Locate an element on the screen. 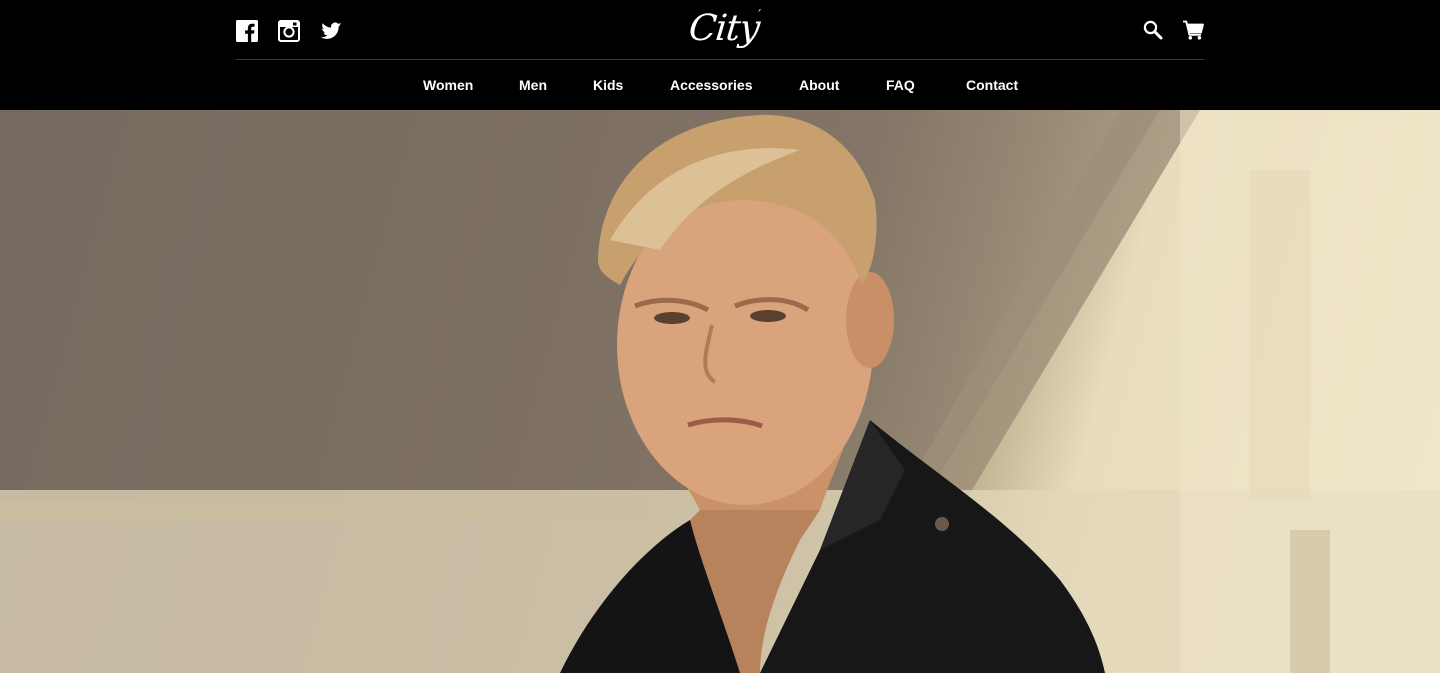 Image resolution: width=1440 pixels, height=673 pixels. nav-item-women: Women is located at coordinates (448, 85).